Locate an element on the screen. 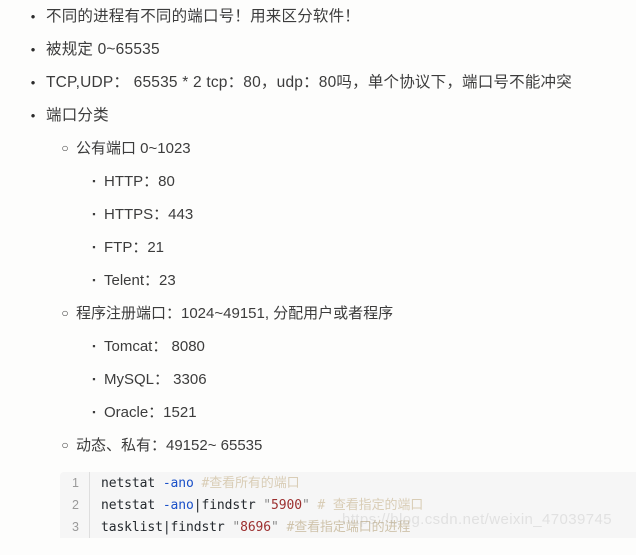 This screenshot has width=636, height=555. list-item: ▪ FTP：21 is located at coordinates (356, 247).